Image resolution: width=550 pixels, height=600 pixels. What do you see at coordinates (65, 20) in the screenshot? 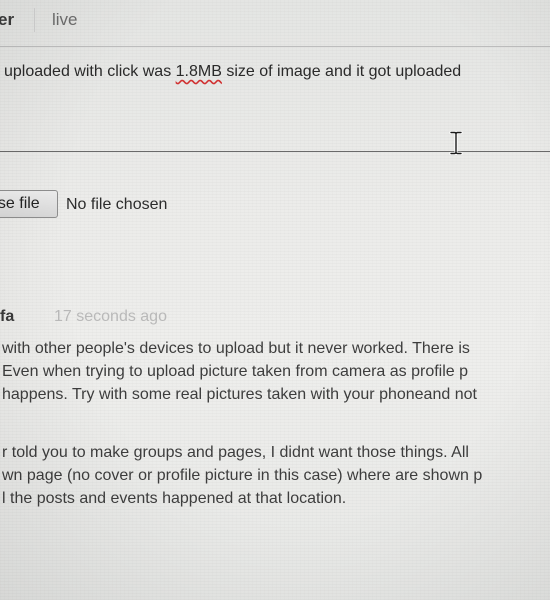
I see `tab-live: live` at bounding box center [65, 20].